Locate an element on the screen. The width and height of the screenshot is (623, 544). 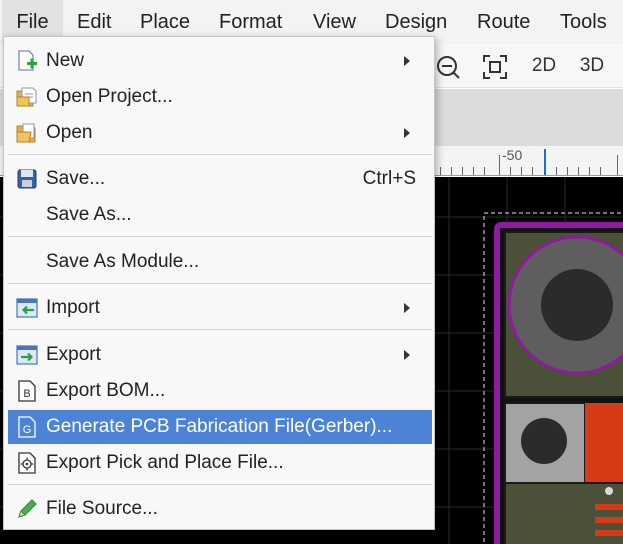
fit-view-button is located at coordinates (495, 66).